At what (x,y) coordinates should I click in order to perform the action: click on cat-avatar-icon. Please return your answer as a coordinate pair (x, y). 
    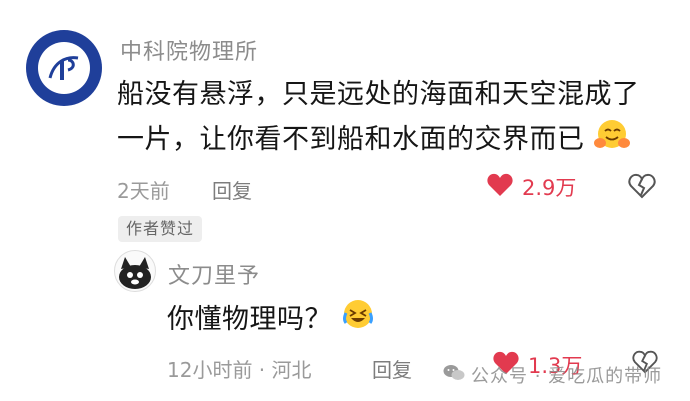
    Looking at the image, I should click on (135, 273).